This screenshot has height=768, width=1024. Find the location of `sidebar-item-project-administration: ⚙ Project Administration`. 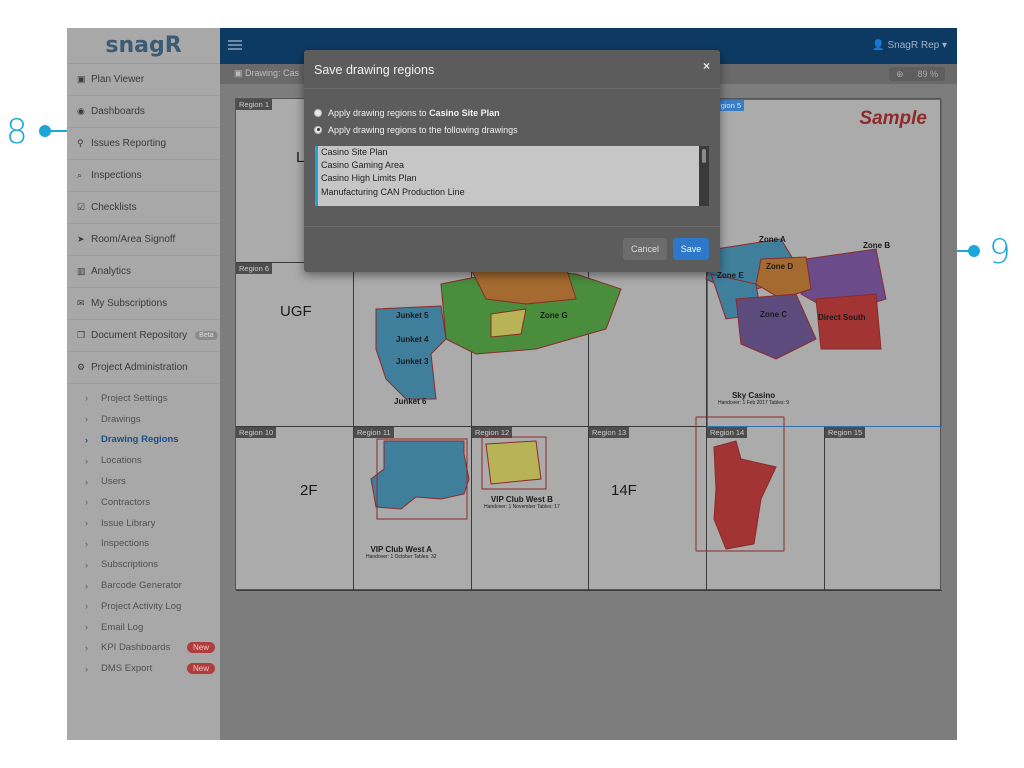

sidebar-item-project-administration: ⚙ Project Administration is located at coordinates (143, 368).